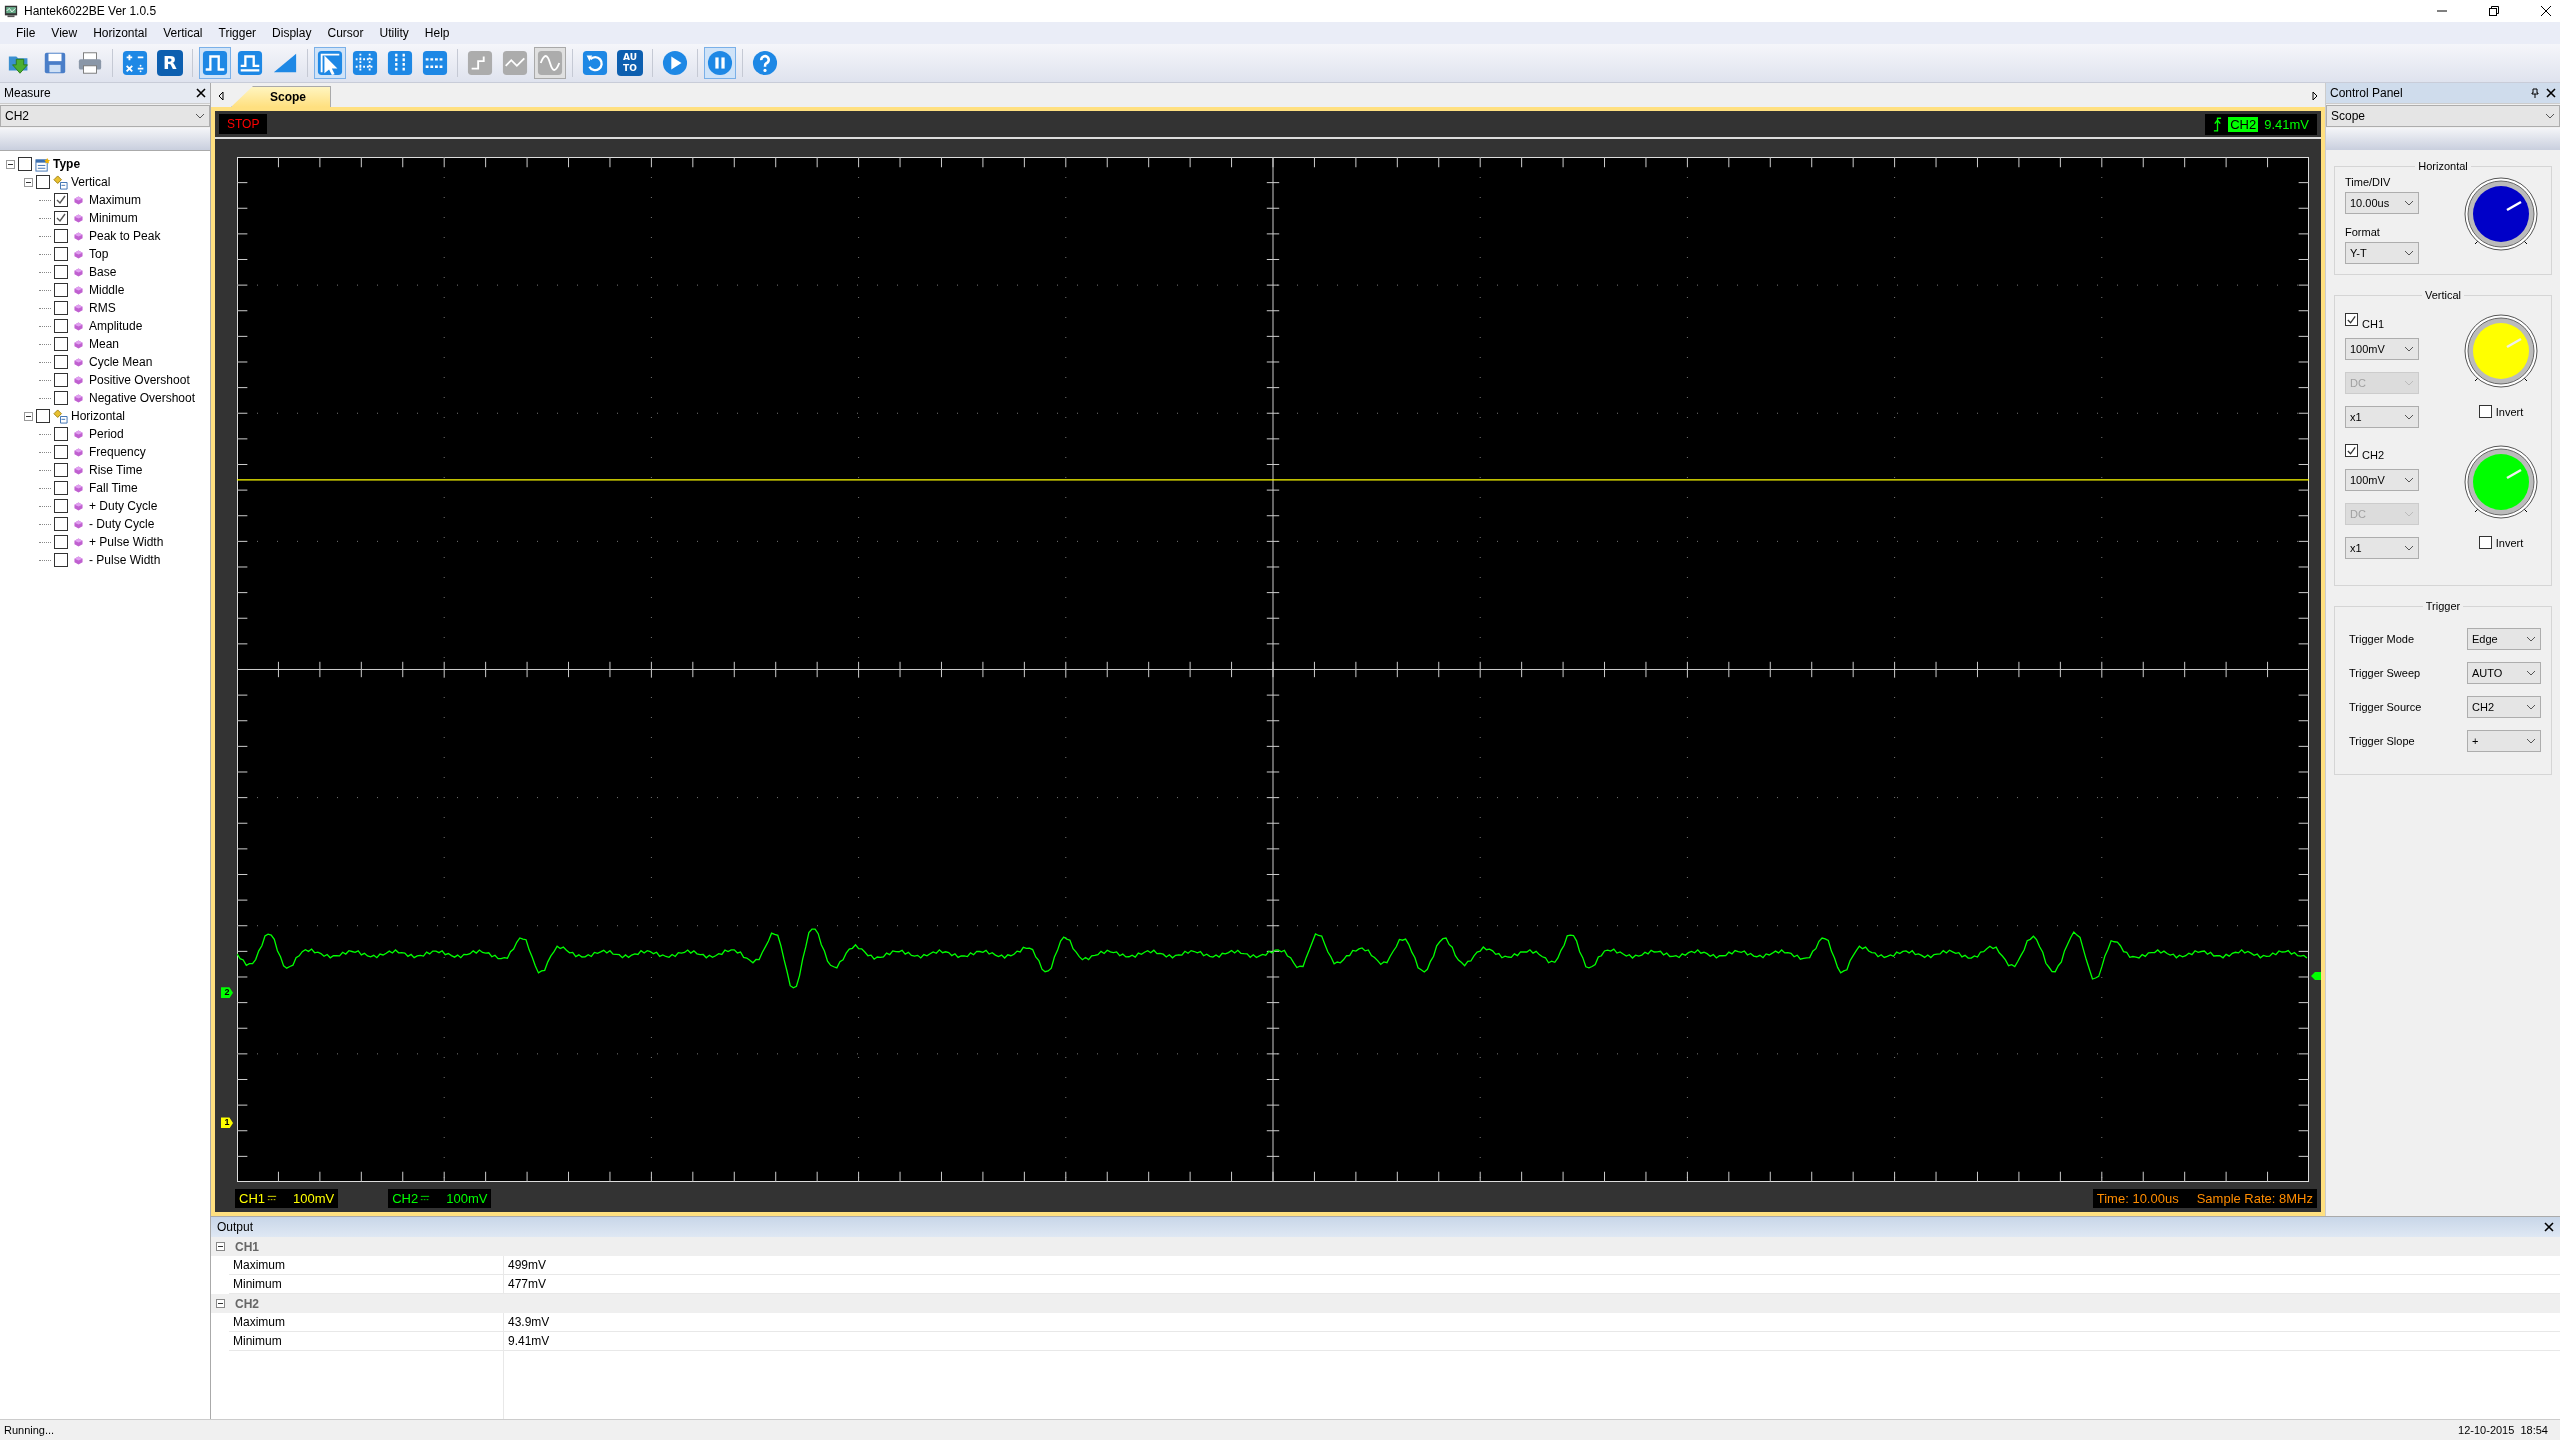  Describe the element at coordinates (121, 362) in the screenshot. I see `tree-item: Cycle Mean` at that location.